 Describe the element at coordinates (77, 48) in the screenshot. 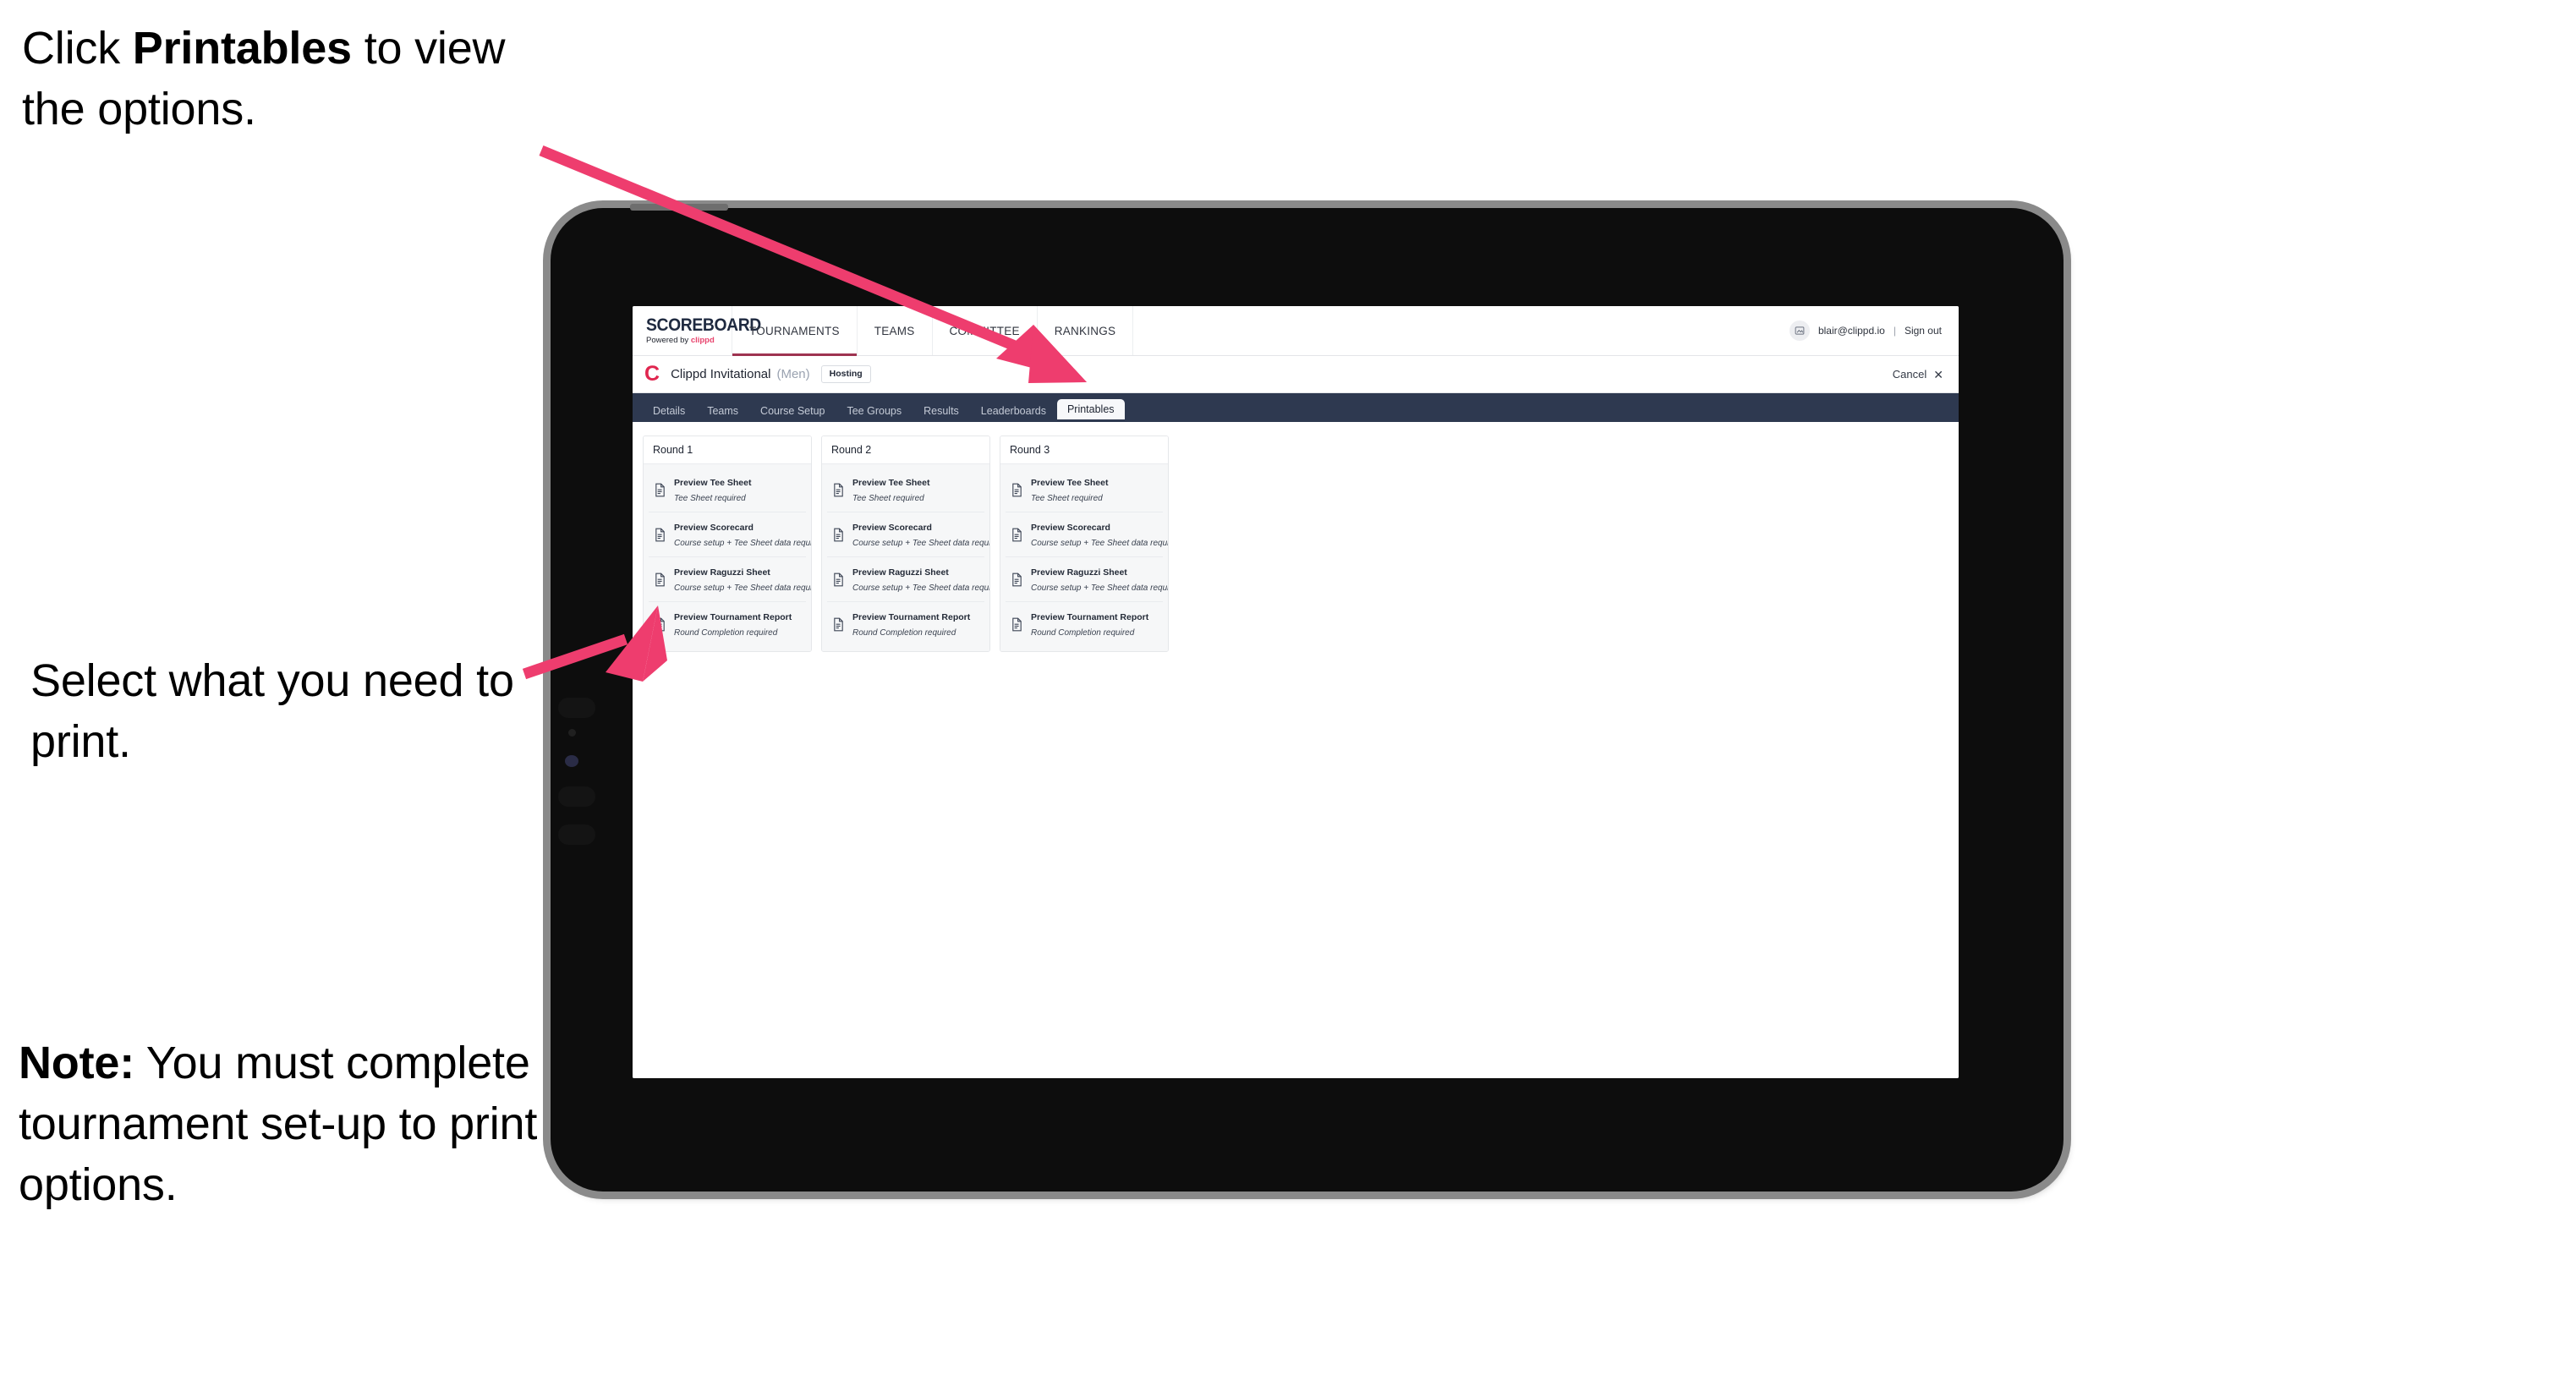

I see `annotation-1-prefix: Click` at that location.